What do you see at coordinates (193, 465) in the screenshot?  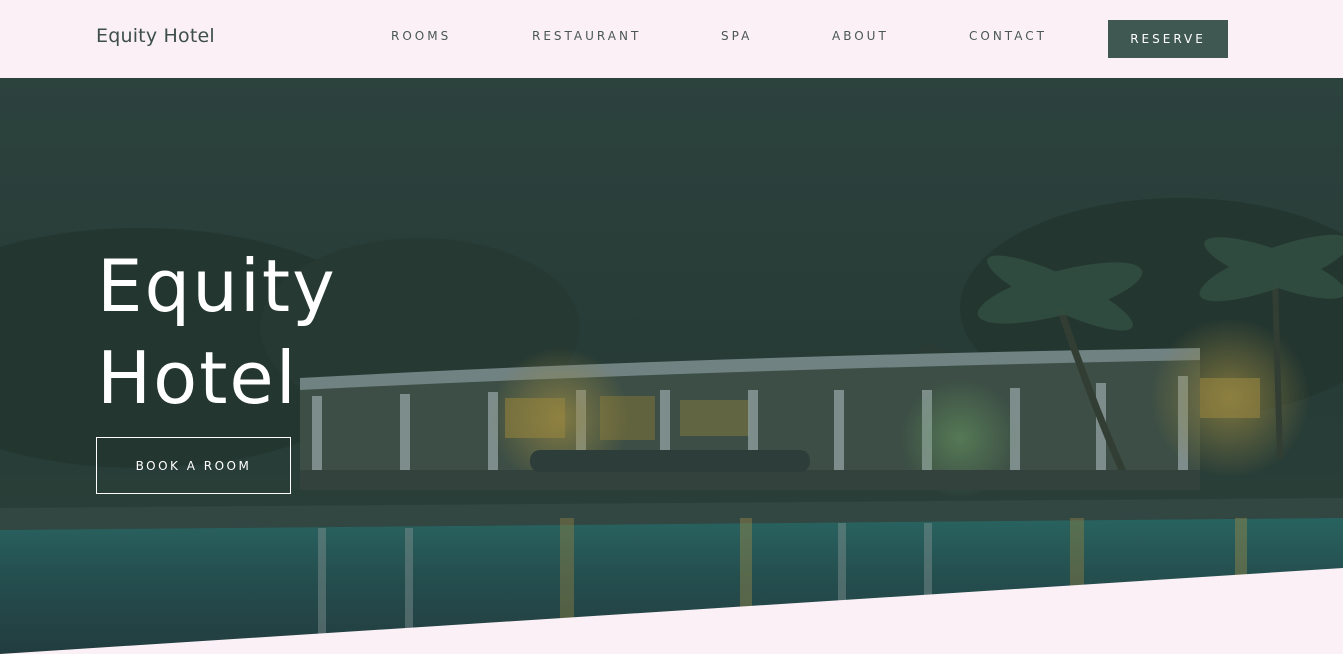 I see `book-room-button: BOOK A ROOM` at bounding box center [193, 465].